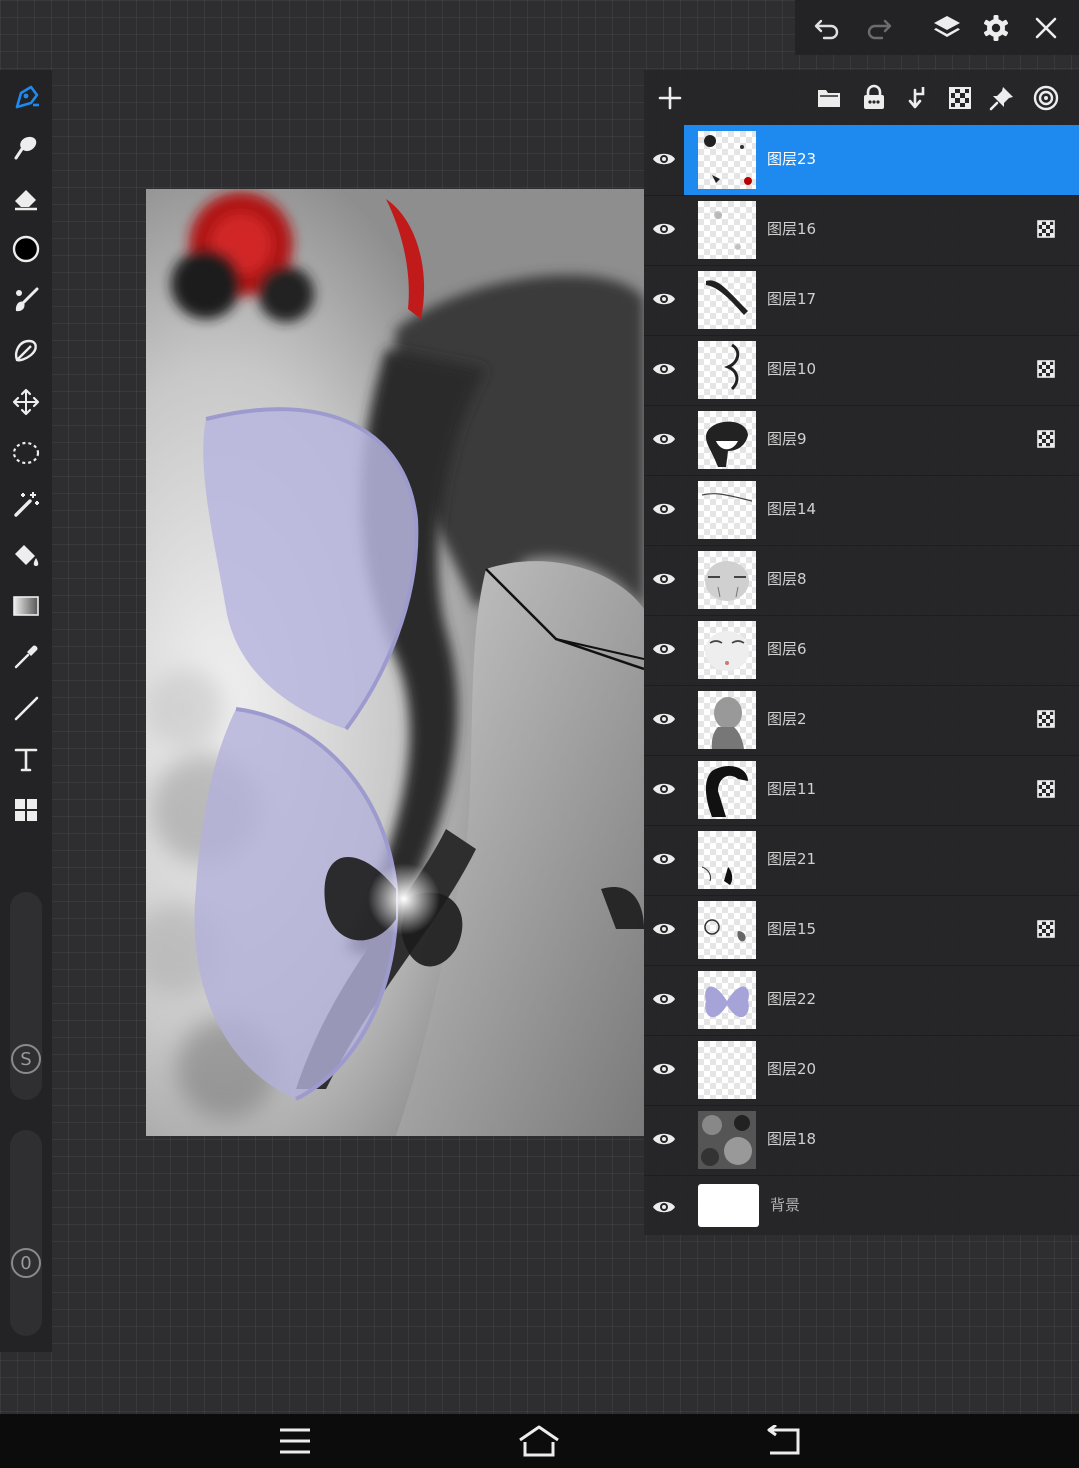 Image resolution: width=1079 pixels, height=1468 pixels. What do you see at coordinates (792, 1069) in the screenshot?
I see `layer-name: 图层20` at bounding box center [792, 1069].